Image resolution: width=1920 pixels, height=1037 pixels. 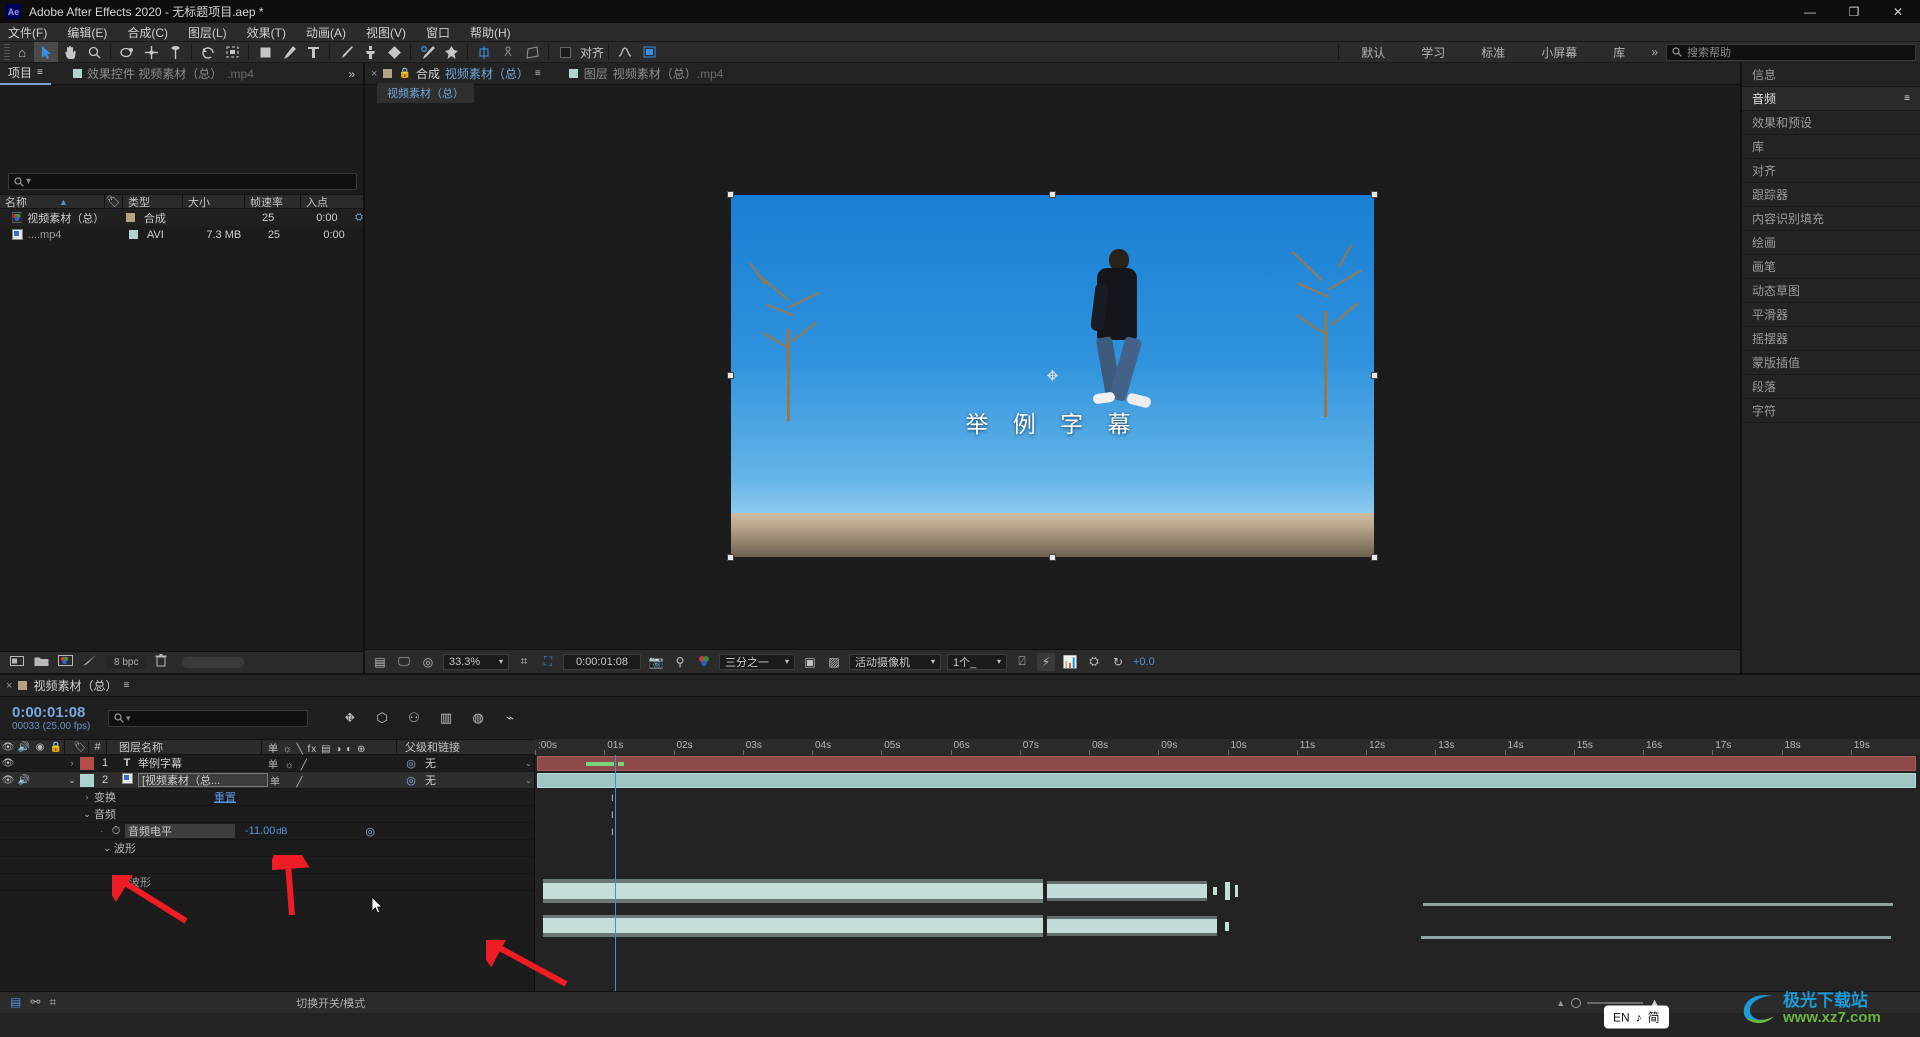 What do you see at coordinates (1636, 1017) in the screenshot?
I see `ime-indicator: EN ♪ 简` at bounding box center [1636, 1017].